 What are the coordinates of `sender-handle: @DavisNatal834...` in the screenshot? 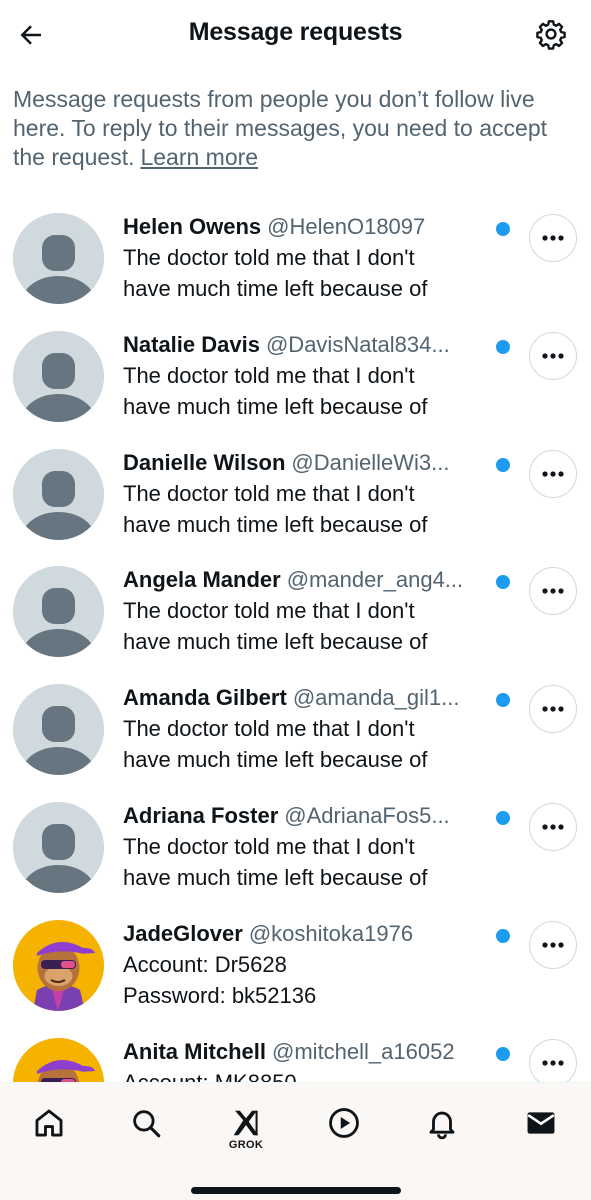 It's located at (357, 344).